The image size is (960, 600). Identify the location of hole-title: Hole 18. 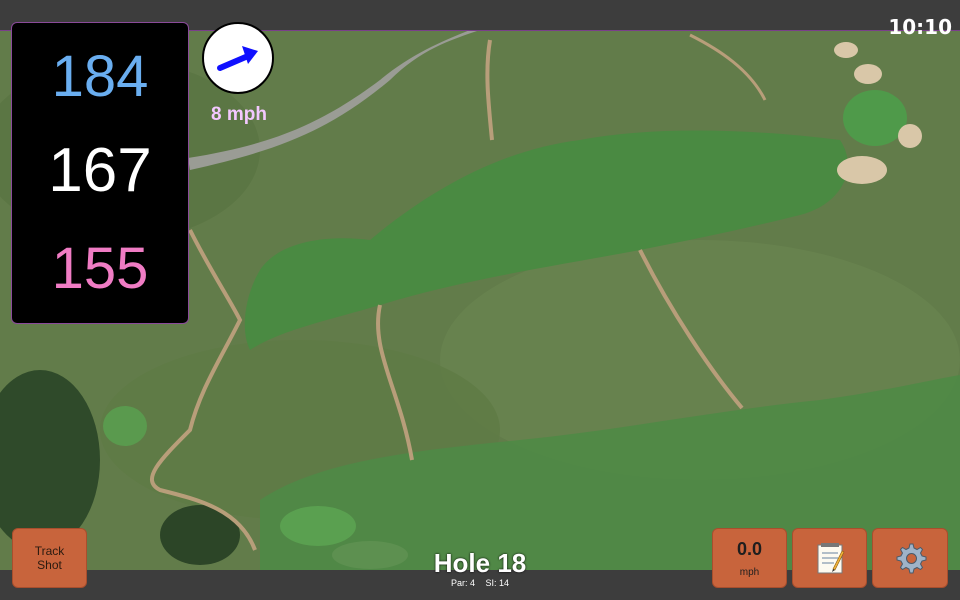
(480, 563).